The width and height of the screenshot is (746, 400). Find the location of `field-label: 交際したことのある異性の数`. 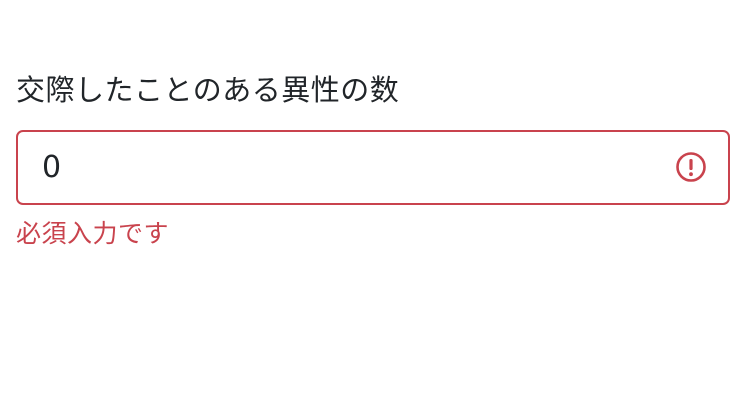

field-label: 交際したことのある異性の数 is located at coordinates (208, 90).